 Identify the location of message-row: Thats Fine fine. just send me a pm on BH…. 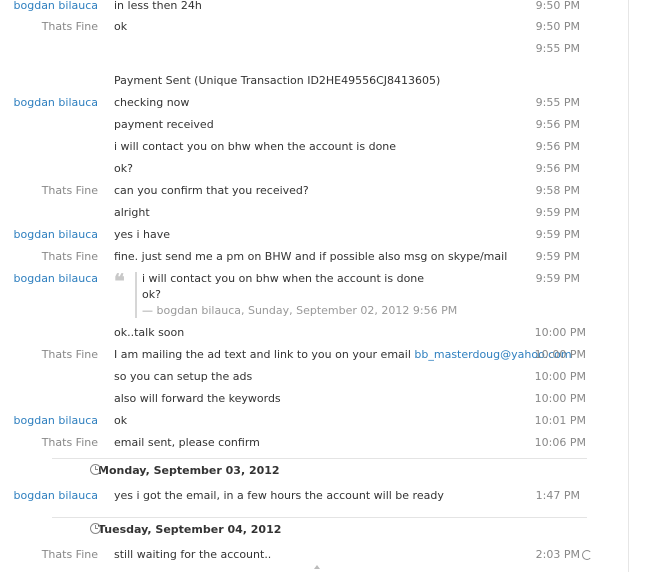
(326, 257).